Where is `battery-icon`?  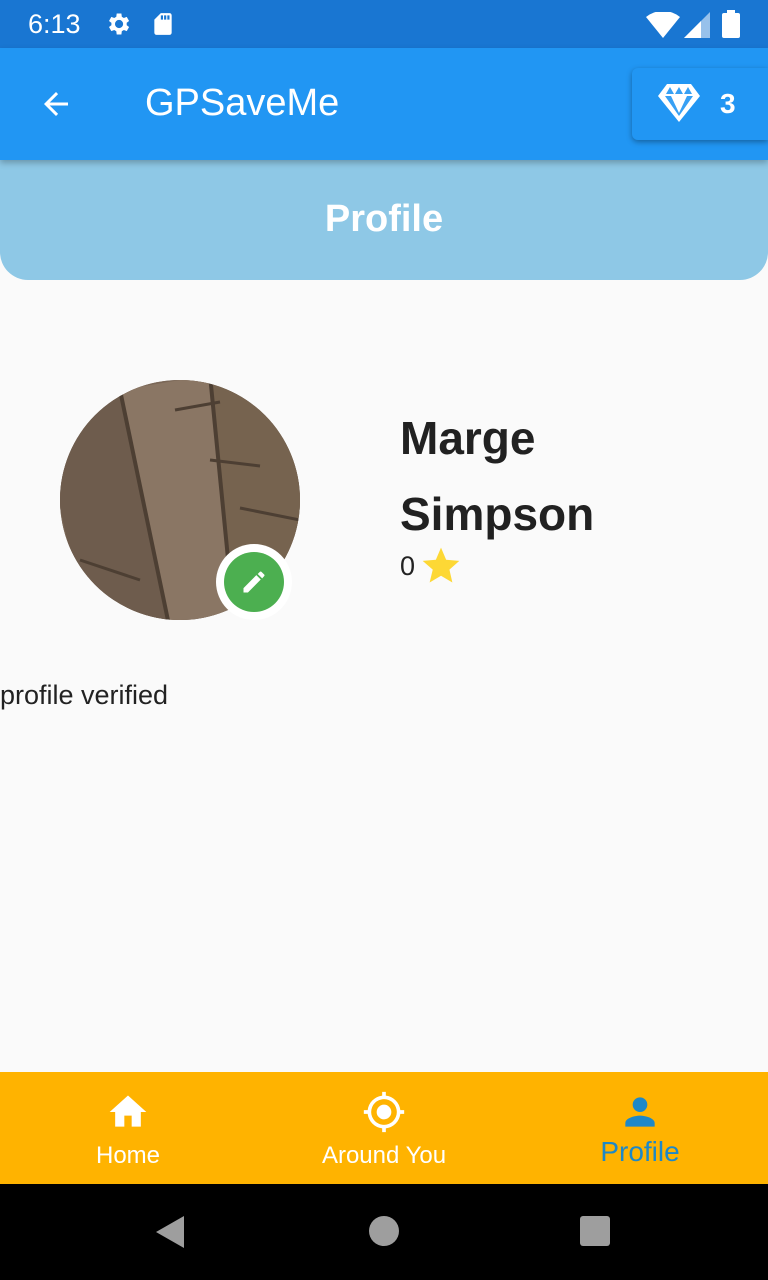 battery-icon is located at coordinates (731, 24).